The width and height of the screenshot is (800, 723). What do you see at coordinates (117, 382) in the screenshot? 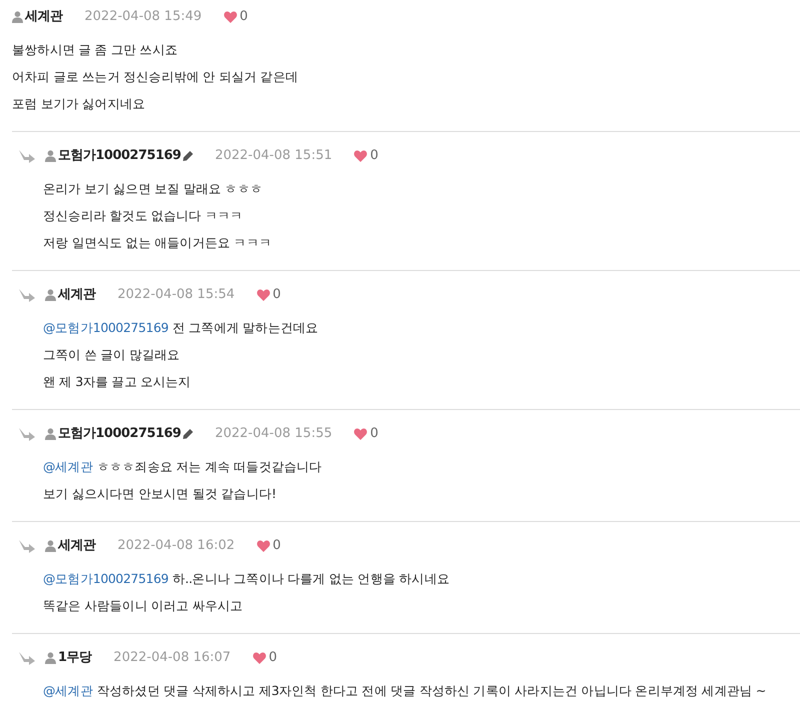
I see `comment-line: 왠 제 3자를 끌고 오시는지` at bounding box center [117, 382].